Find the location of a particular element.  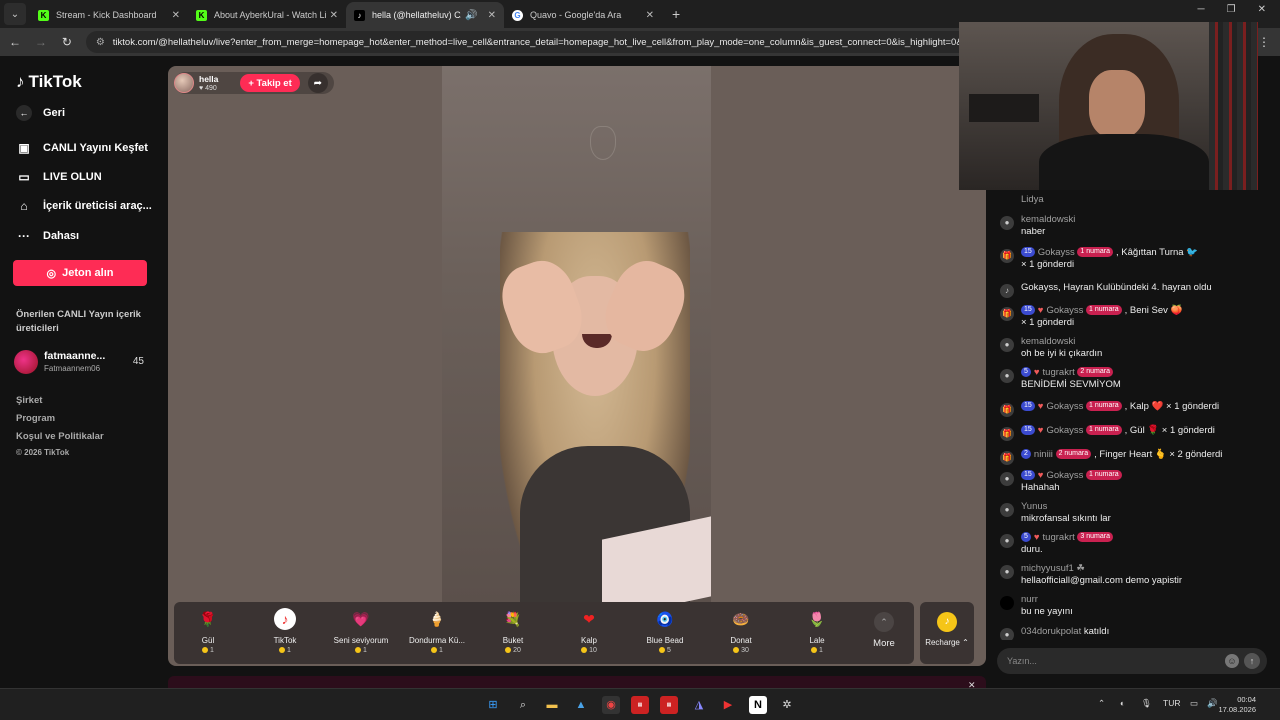

chat-username: 034dorukpolat is located at coordinates (1051, 631).